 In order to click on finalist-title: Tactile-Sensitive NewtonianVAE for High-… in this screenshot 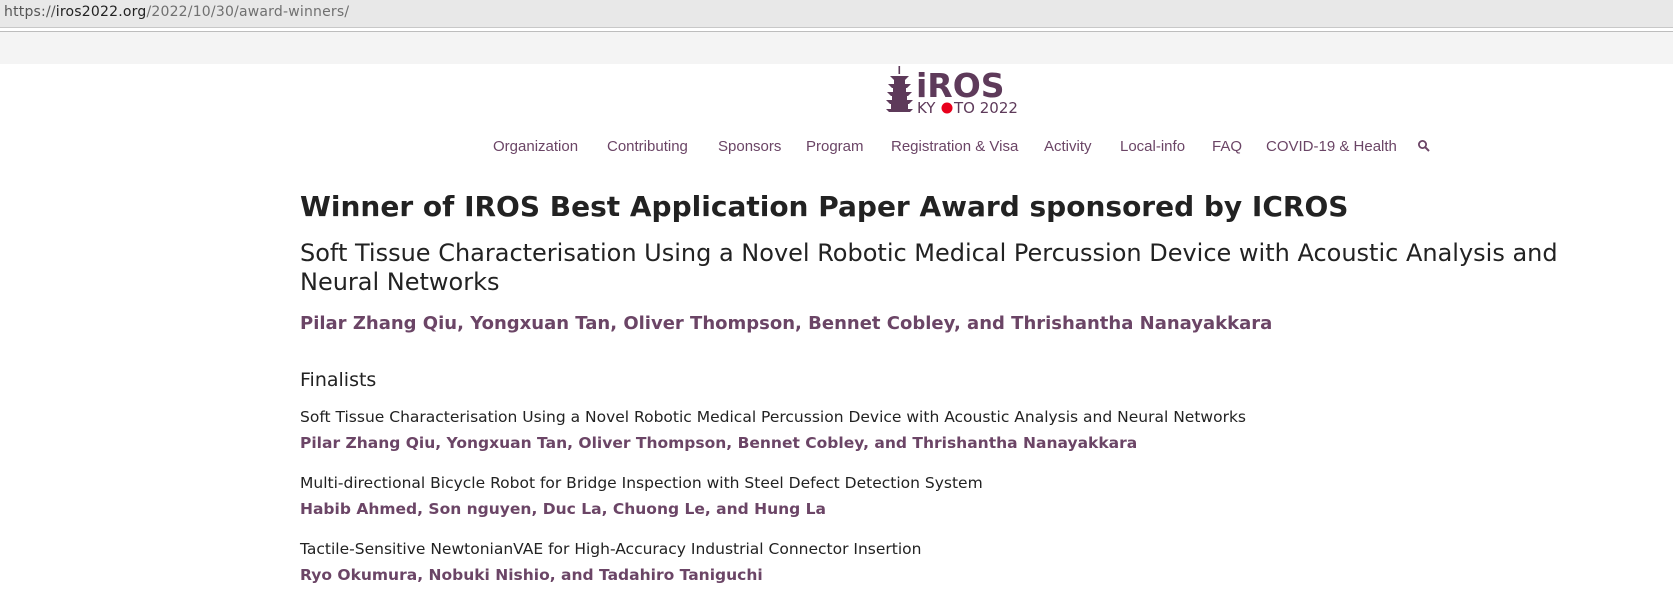, I will do `click(611, 549)`.